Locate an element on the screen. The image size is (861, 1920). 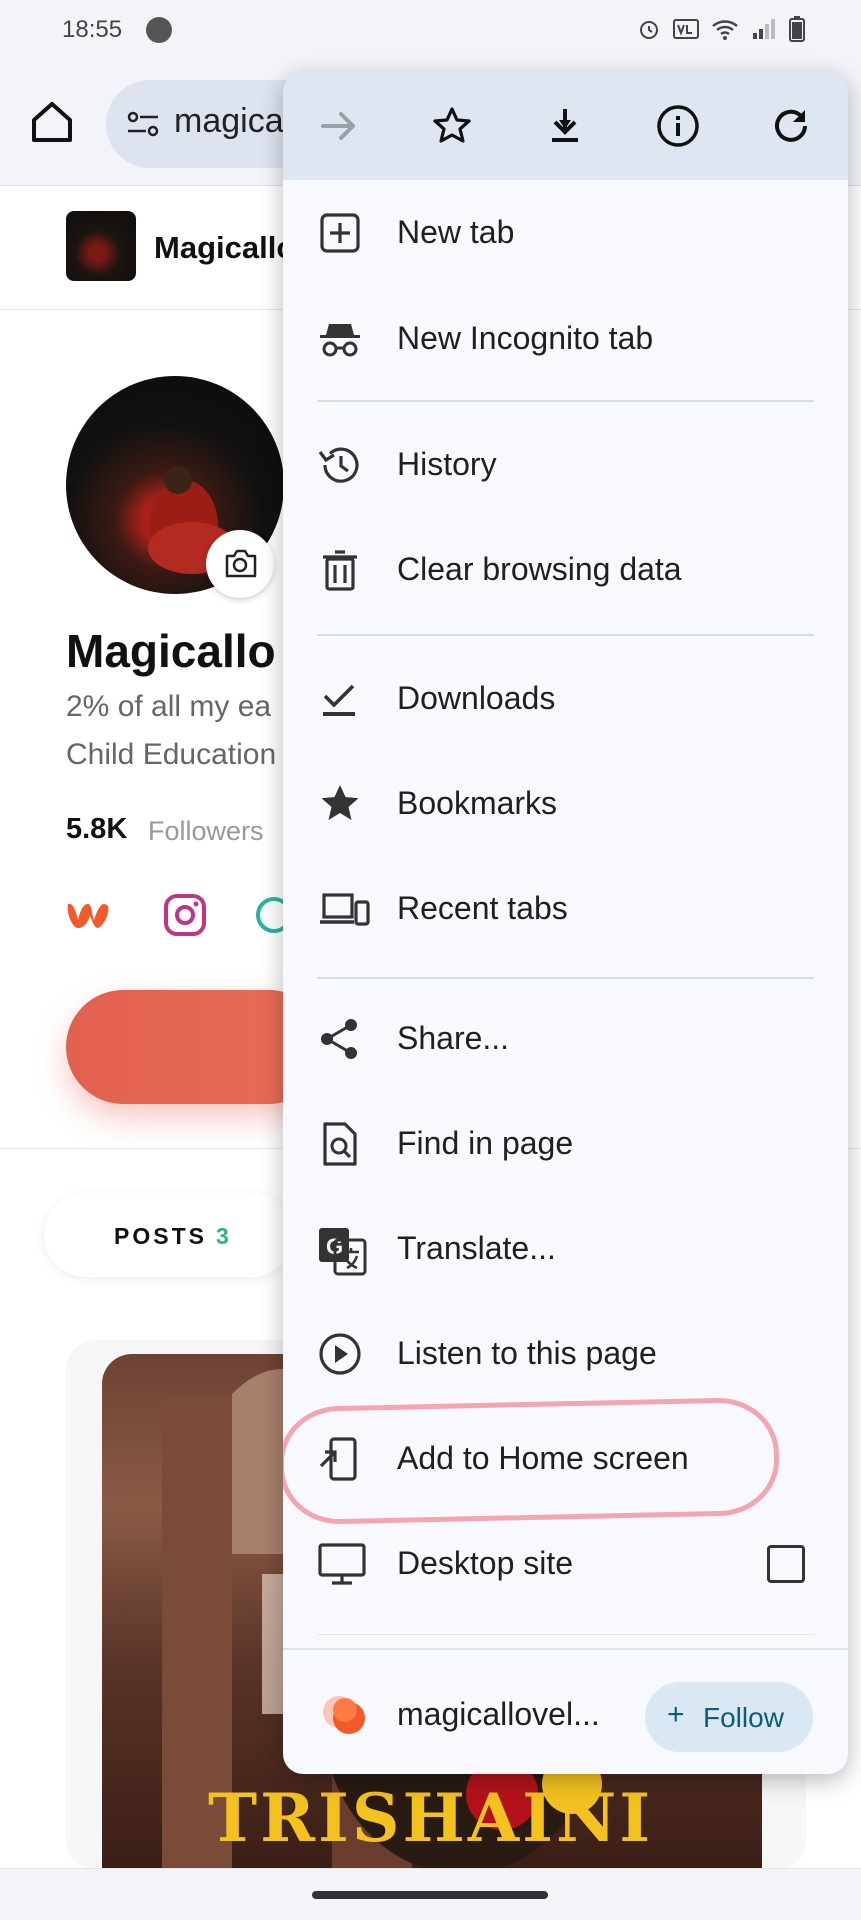
play-circle-icon is located at coordinates (340, 1354).